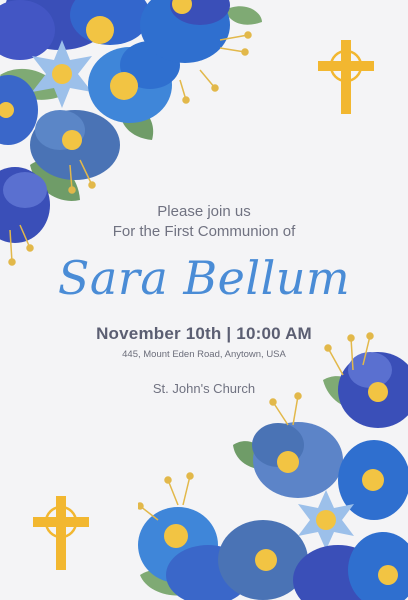  What do you see at coordinates (204, 388) in the screenshot?
I see `venue: St. John's Church` at bounding box center [204, 388].